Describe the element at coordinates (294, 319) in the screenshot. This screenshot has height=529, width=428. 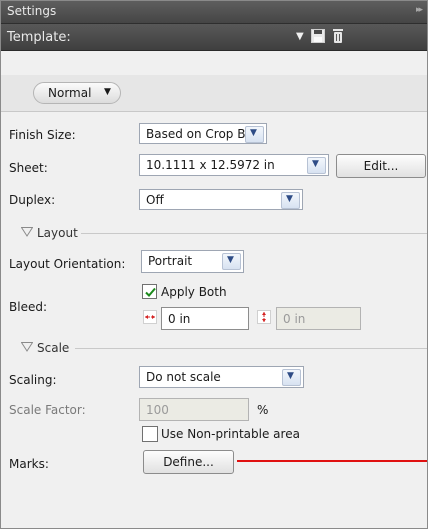
I see `bleed-vertical-value: 0 in` at that location.